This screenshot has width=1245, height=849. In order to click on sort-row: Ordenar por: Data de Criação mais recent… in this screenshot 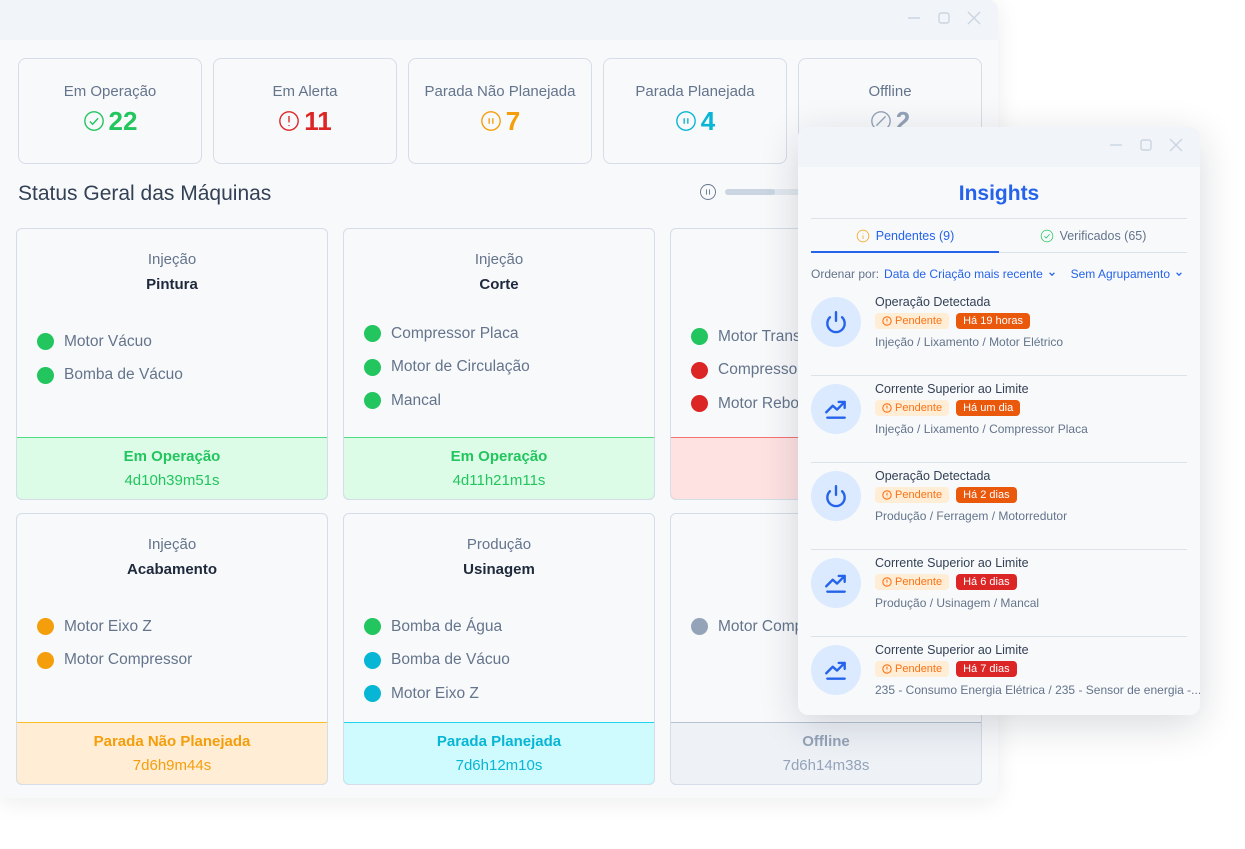, I will do `click(999, 274)`.